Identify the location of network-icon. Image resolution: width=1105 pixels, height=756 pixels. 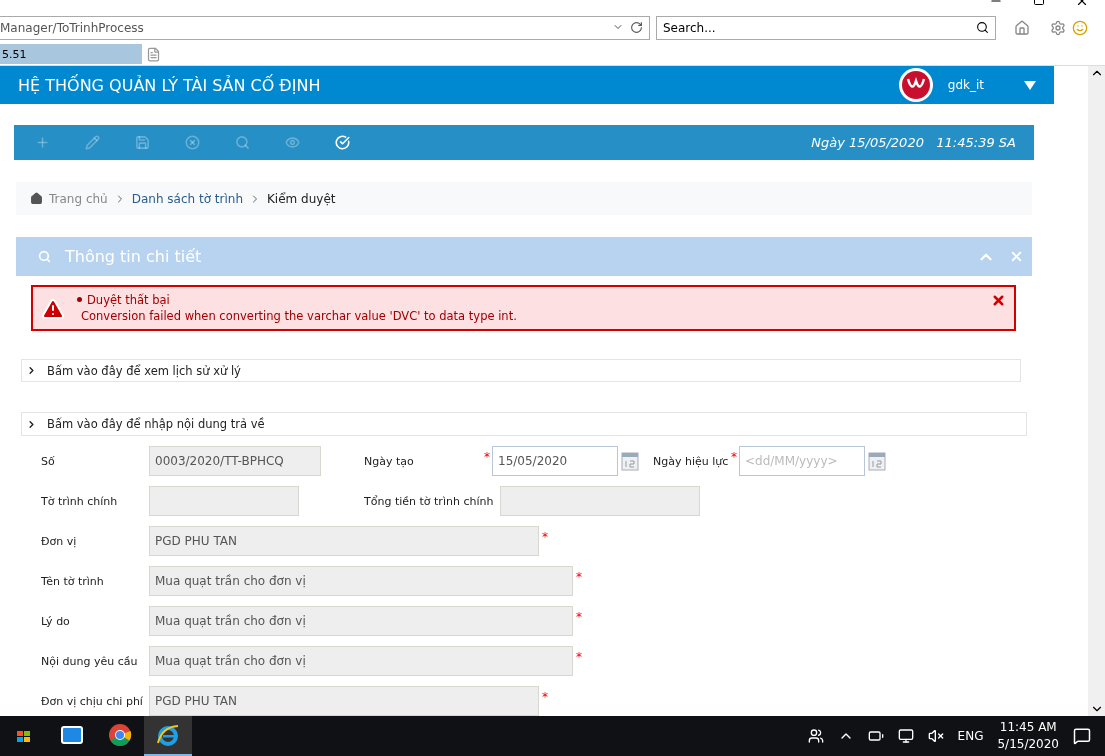
(905, 736).